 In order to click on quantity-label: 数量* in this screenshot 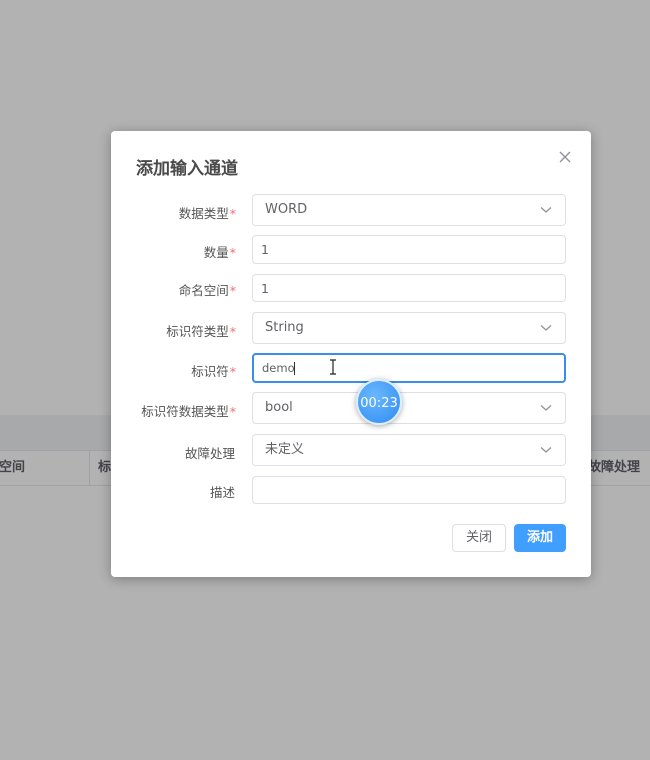, I will do `click(219, 252)`.